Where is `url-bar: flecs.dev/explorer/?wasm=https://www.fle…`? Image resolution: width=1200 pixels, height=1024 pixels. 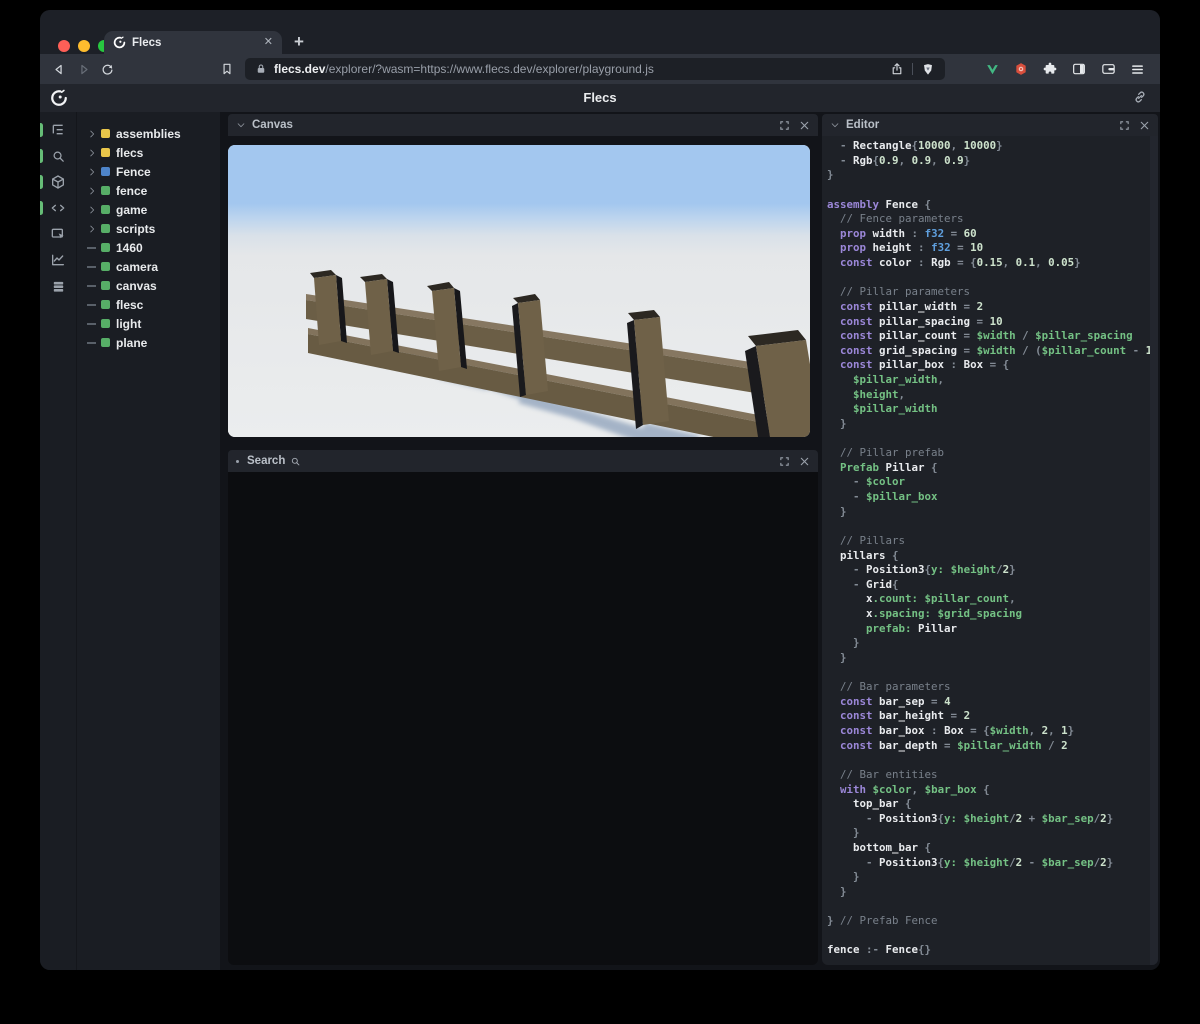 url-bar: flecs.dev/explorer/?wasm=https://www.fle… is located at coordinates (595, 69).